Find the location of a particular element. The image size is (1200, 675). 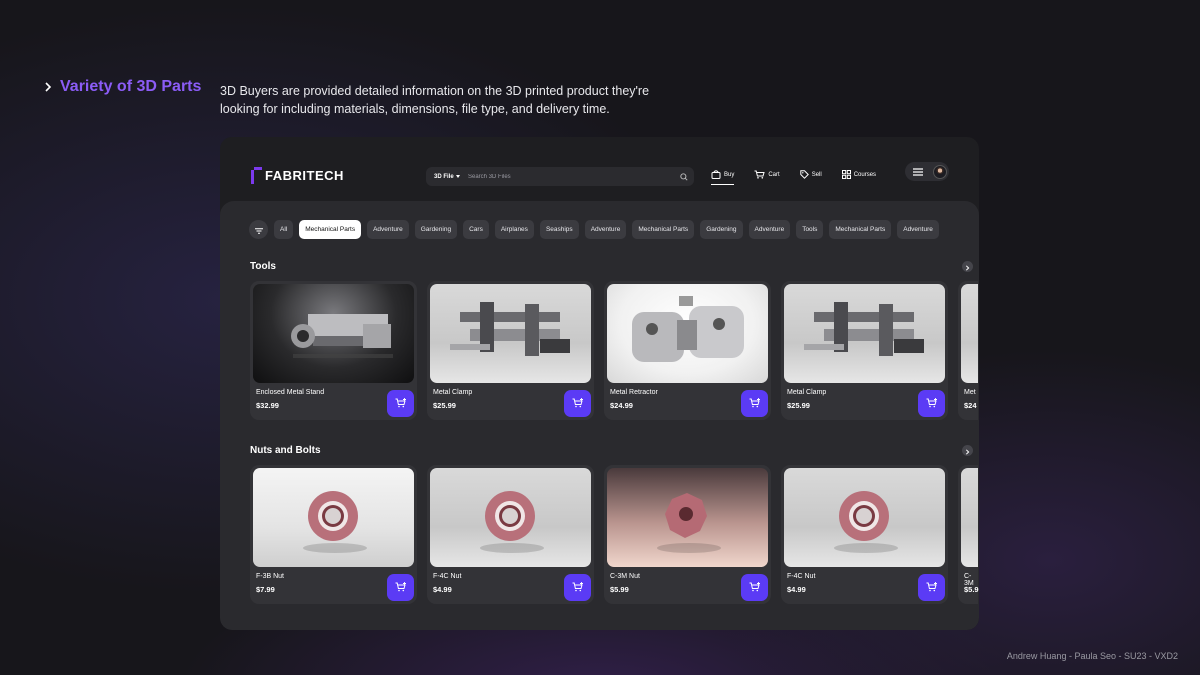

tag-icon is located at coordinates (804, 175).